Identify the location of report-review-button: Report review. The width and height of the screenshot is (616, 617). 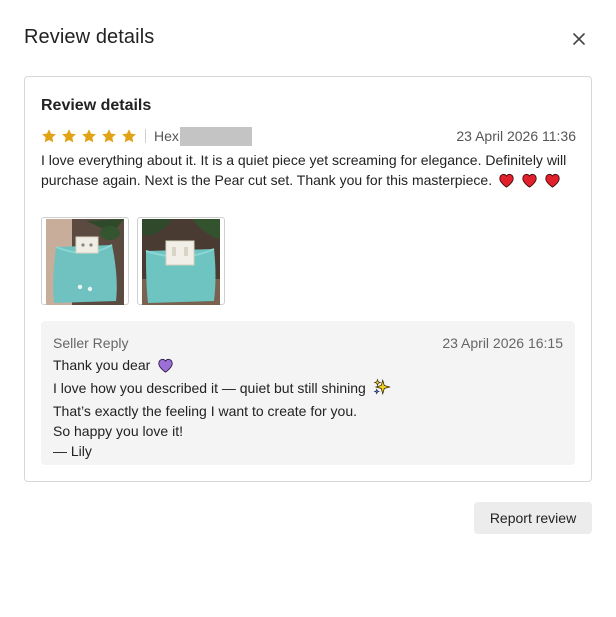
(533, 518).